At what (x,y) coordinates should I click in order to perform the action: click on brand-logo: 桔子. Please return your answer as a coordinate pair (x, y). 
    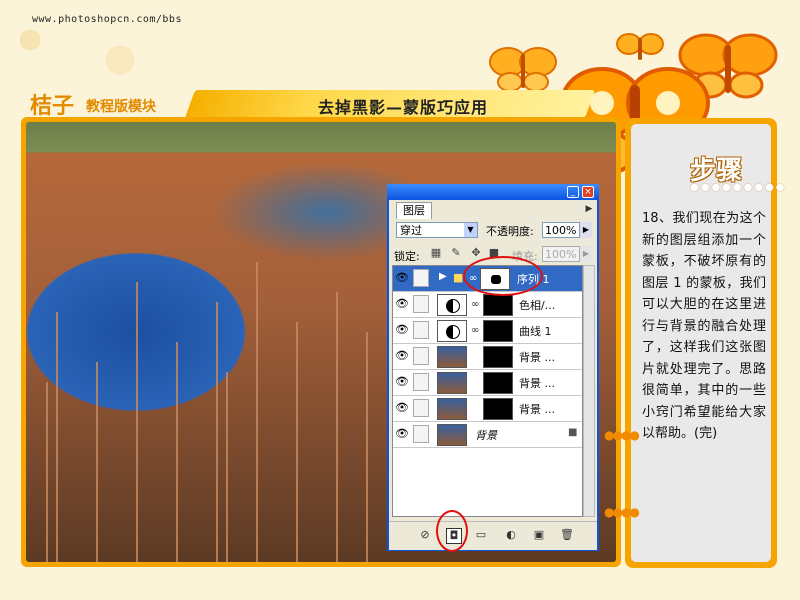
    Looking at the image, I should click on (52, 106).